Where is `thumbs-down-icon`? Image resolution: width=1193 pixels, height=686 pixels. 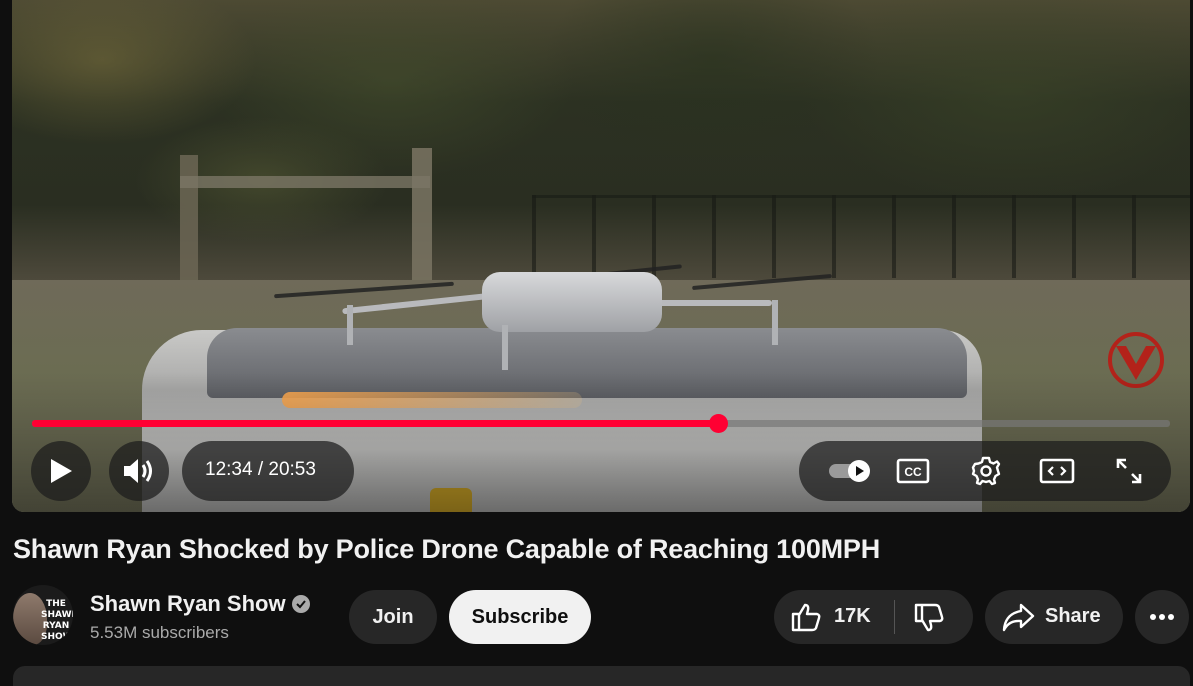
thumbs-down-icon is located at coordinates (929, 617).